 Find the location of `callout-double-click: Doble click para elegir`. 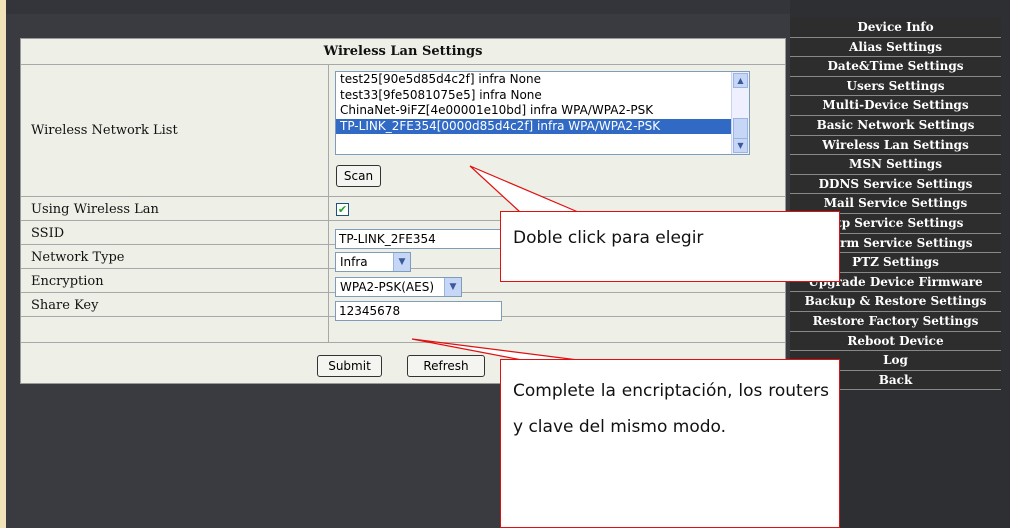

callout-double-click: Doble click para elegir is located at coordinates (670, 246).